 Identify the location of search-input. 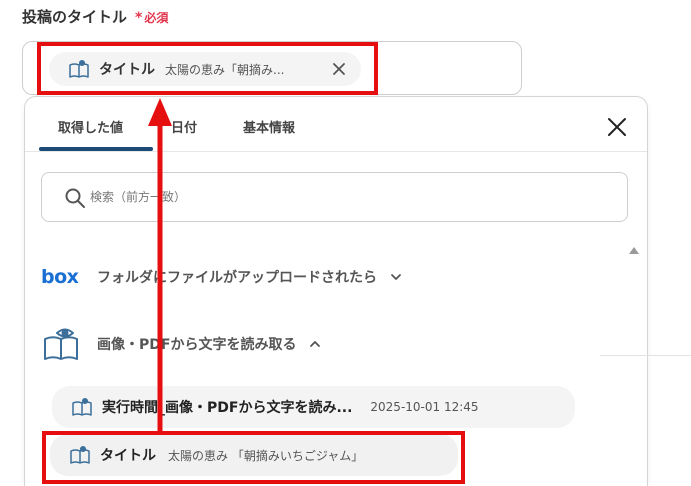
(350, 197).